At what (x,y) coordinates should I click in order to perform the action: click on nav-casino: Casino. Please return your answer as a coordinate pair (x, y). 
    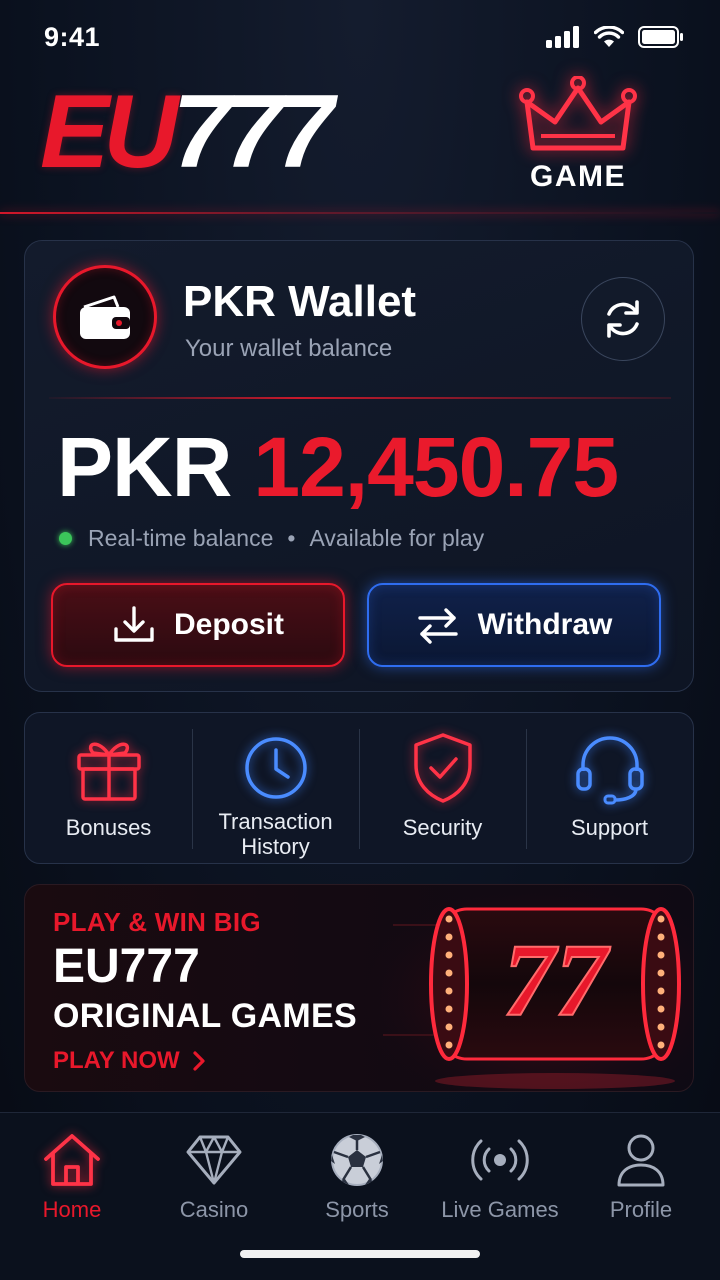
    Looking at the image, I should click on (214, 1177).